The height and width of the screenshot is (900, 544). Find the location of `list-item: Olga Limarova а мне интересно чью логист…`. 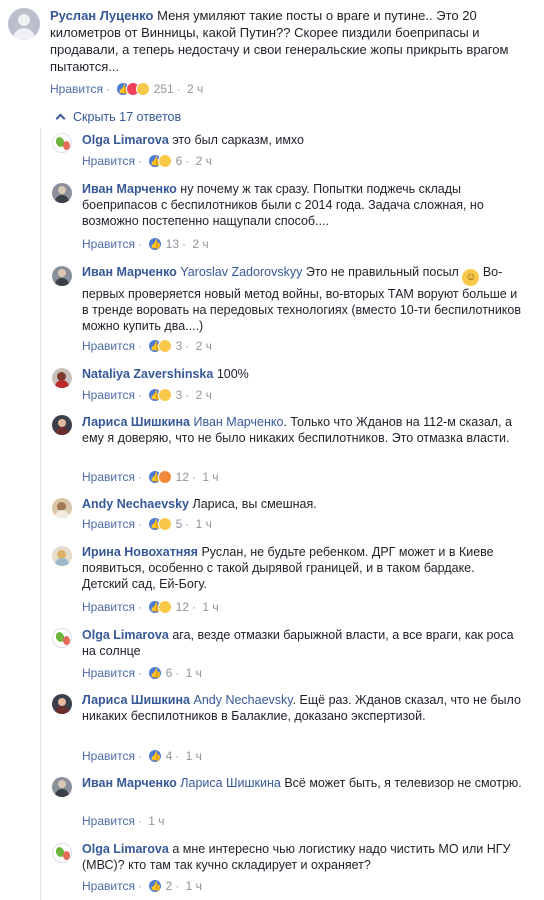

list-item: Olga Limarova а мне интересно чью логист… is located at coordinates (302, 857).